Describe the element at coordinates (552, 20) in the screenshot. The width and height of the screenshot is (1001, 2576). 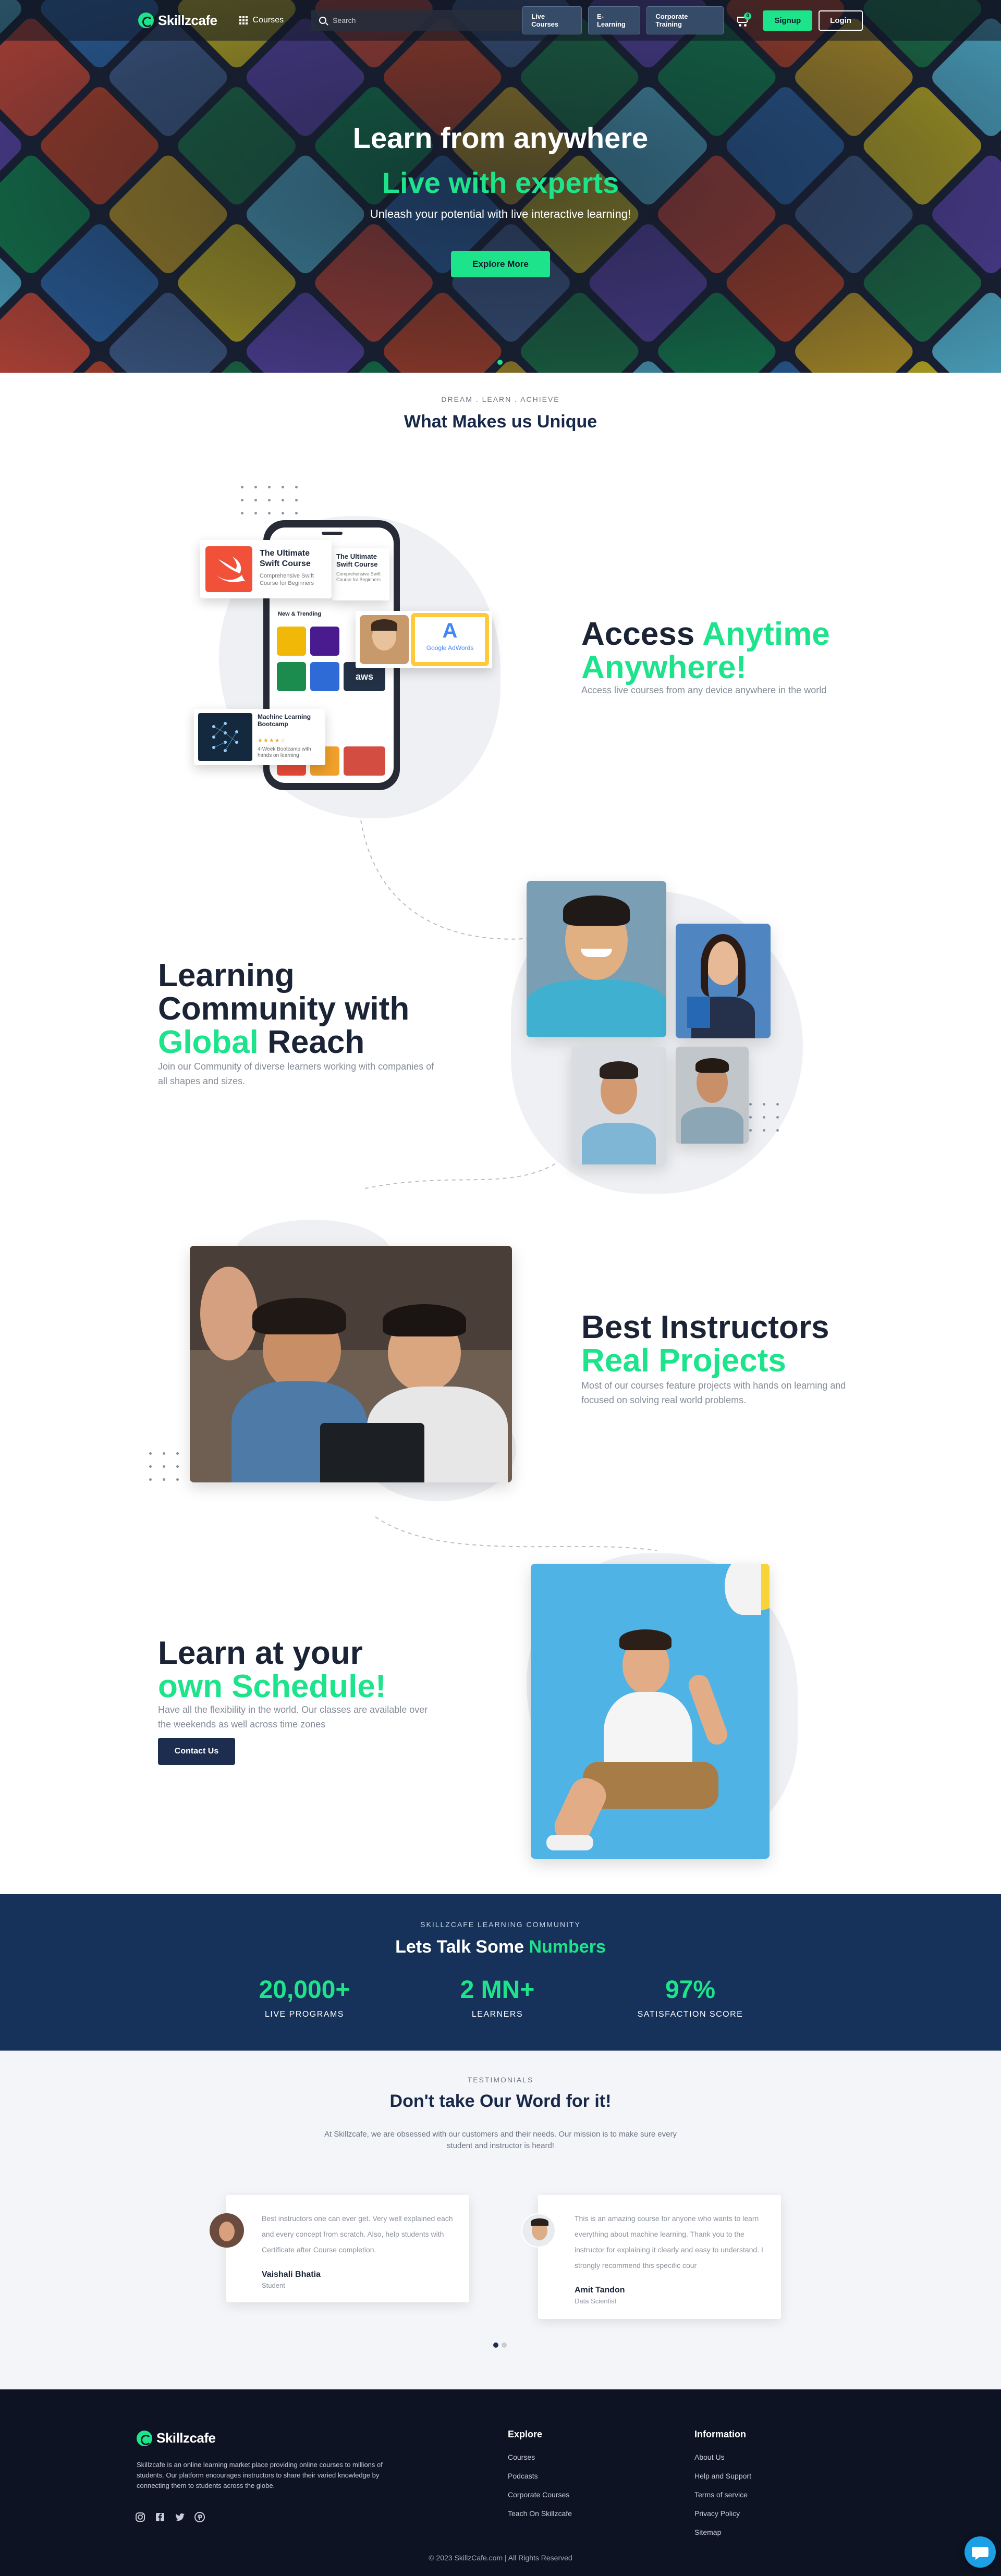
I see `live-courses-button: Live Courses` at that location.